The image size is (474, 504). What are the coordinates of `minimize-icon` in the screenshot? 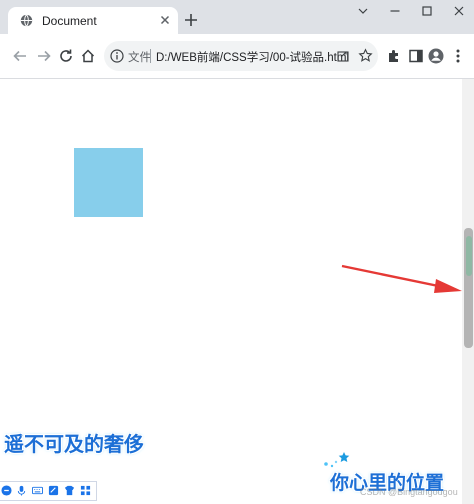 It's located at (395, 11).